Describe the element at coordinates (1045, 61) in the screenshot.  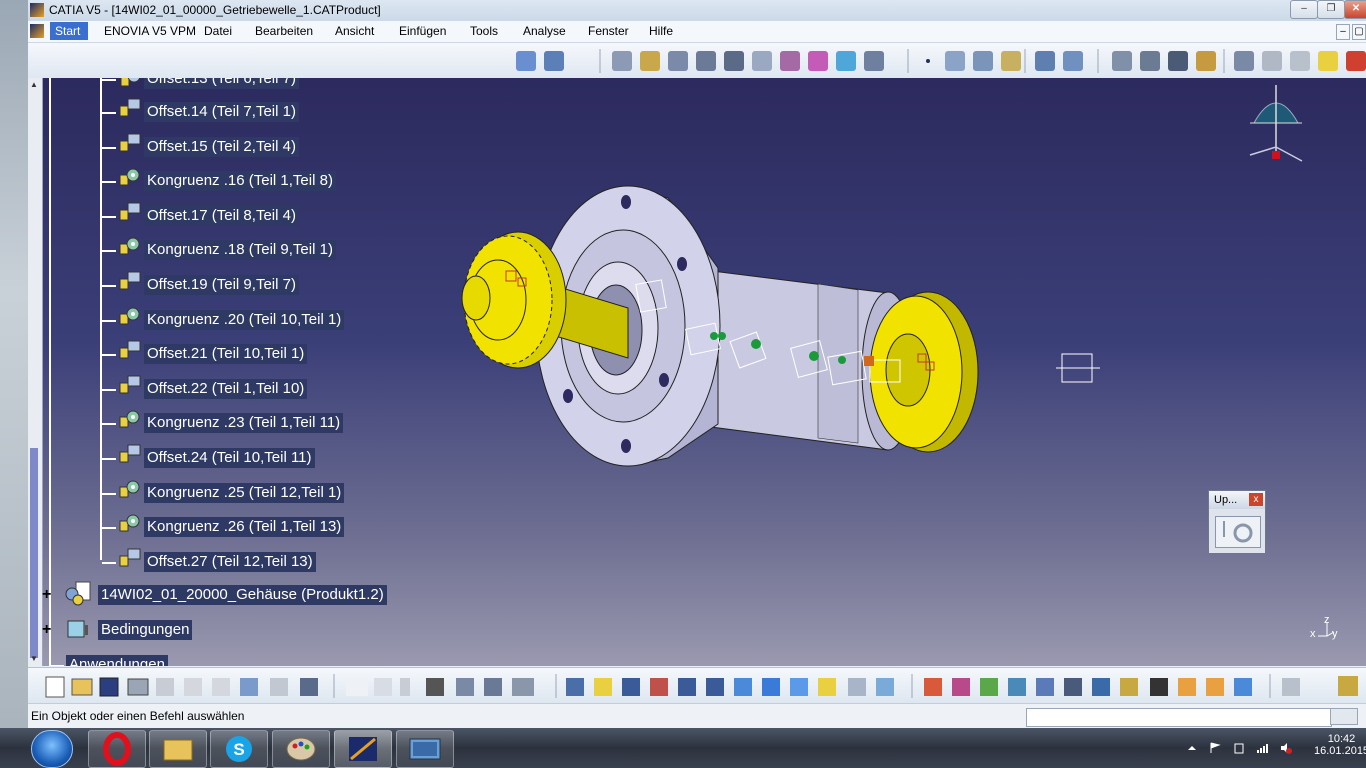
I see `view-front-icon` at that location.